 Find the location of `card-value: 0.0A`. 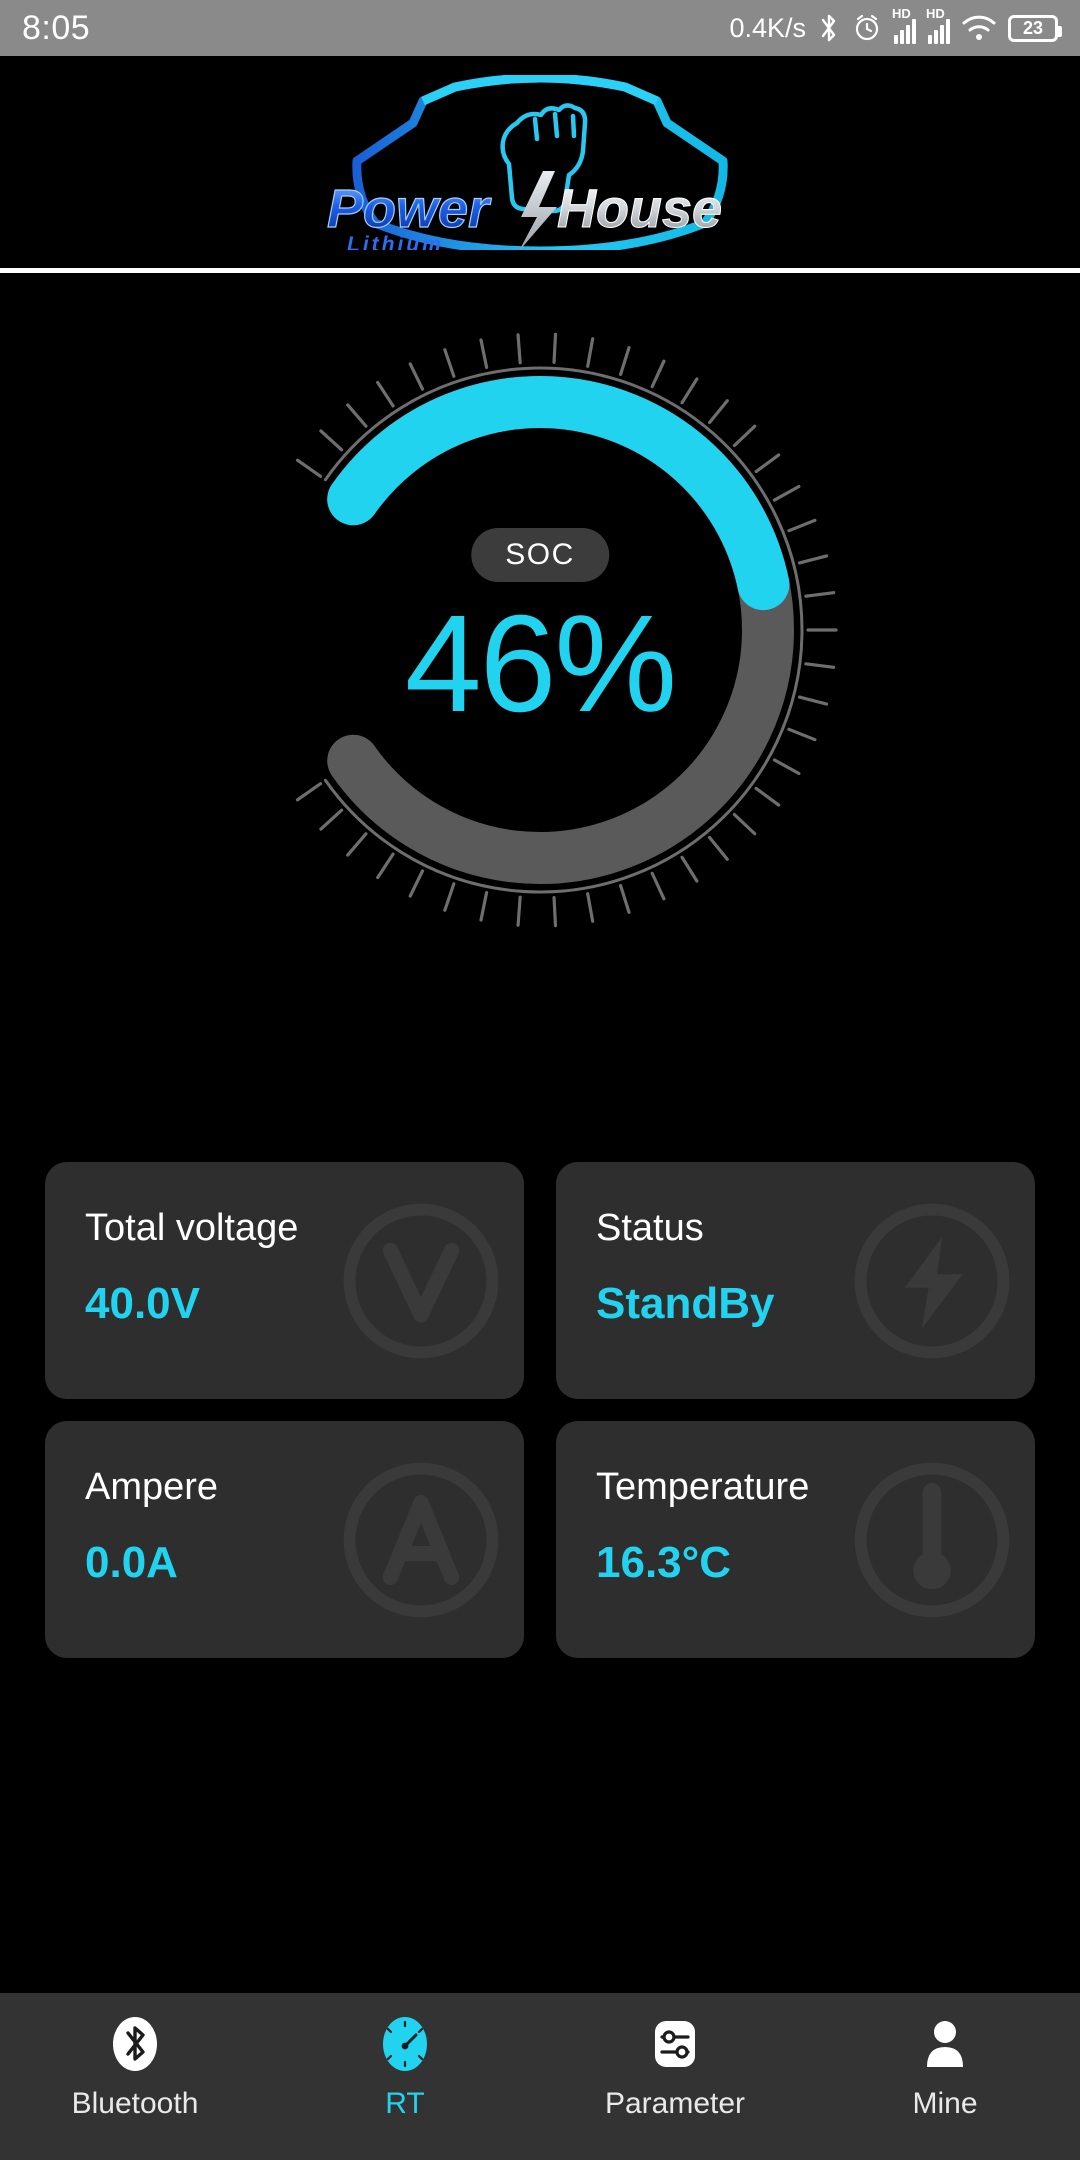

card-value: 0.0A is located at coordinates (131, 1562).